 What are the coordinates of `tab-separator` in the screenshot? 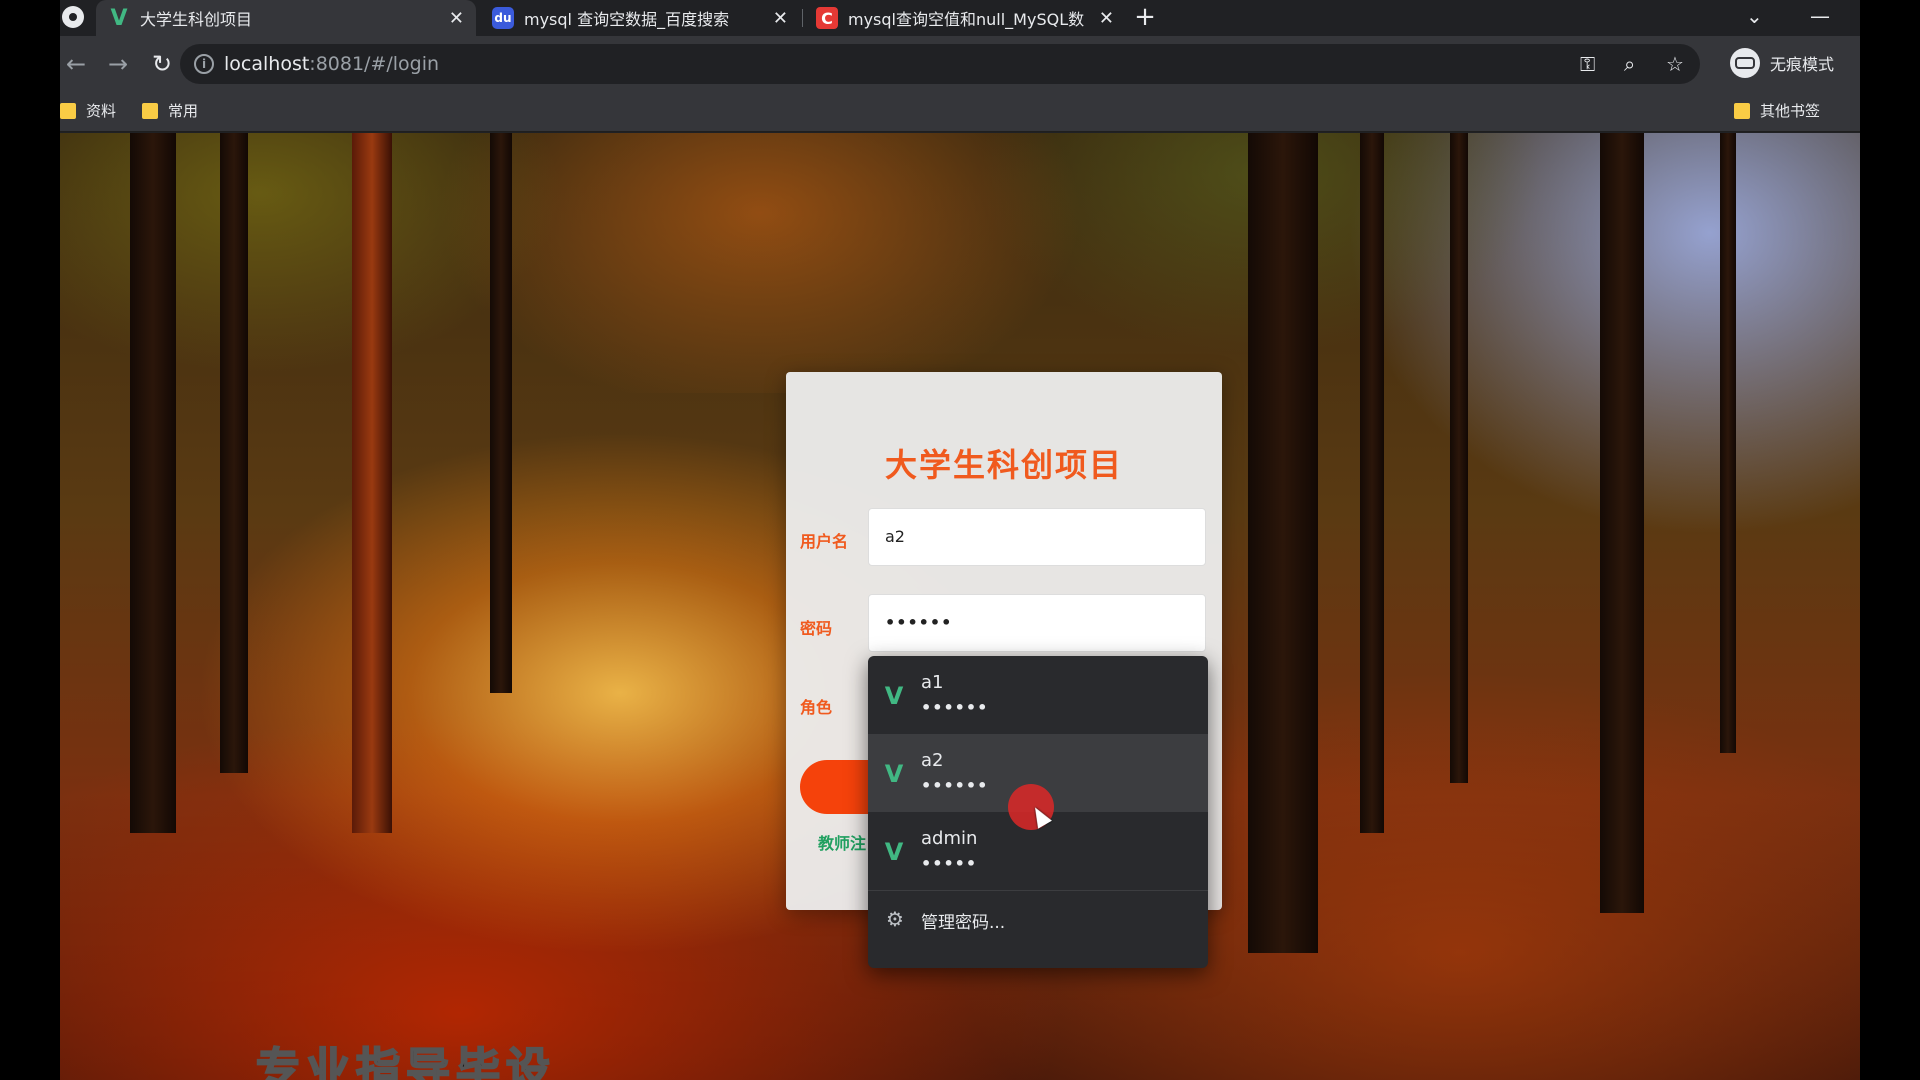 It's located at (802, 18).